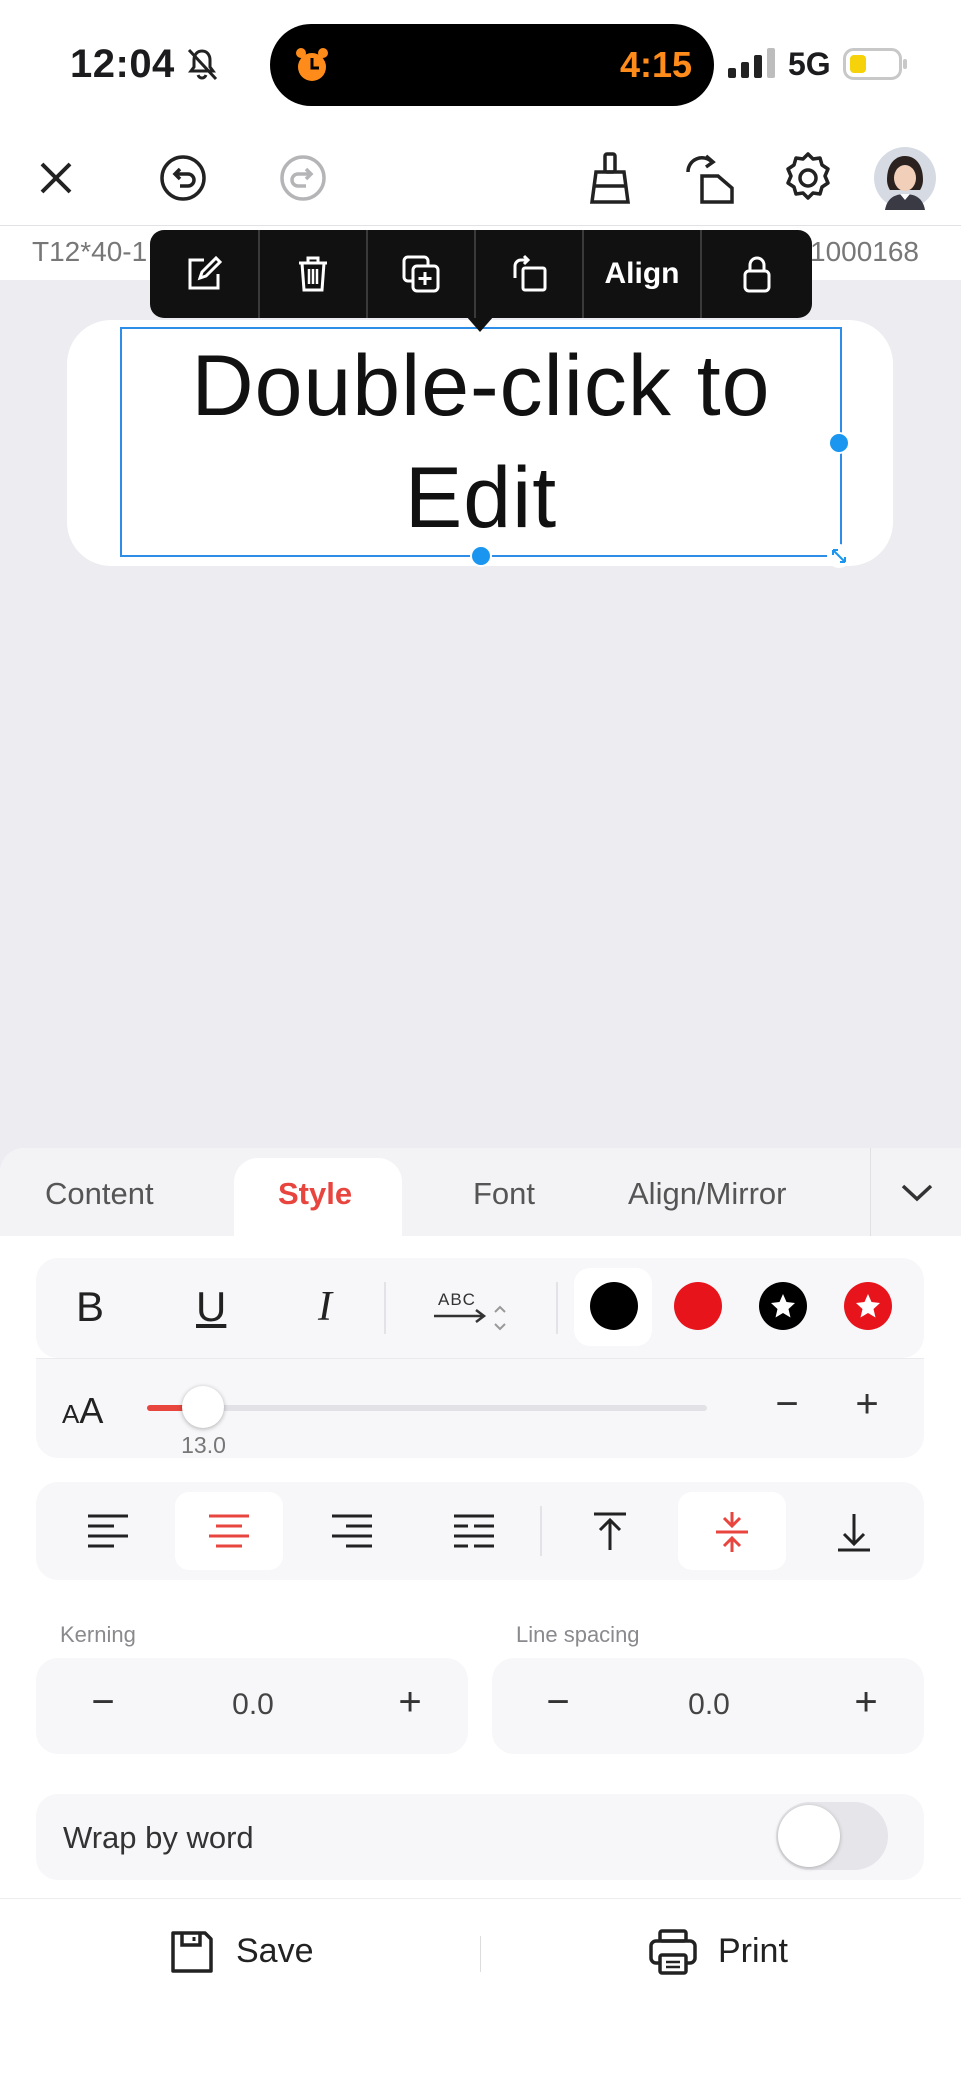 The width and height of the screenshot is (961, 2082). Describe the element at coordinates (56, 178) in the screenshot. I see `close-icon` at that location.